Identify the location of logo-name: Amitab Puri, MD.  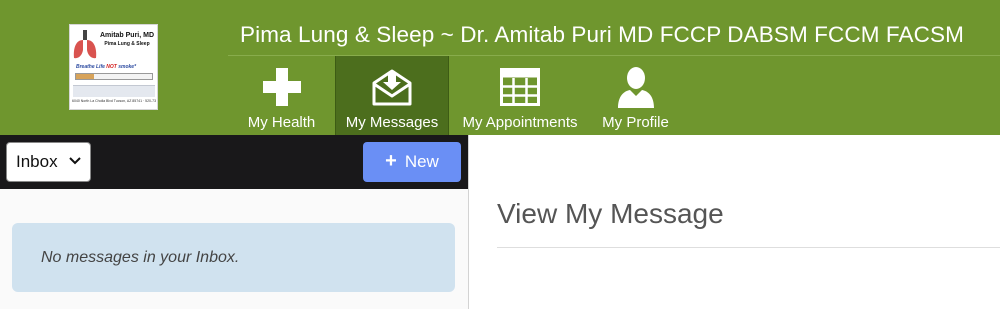
(127, 35).